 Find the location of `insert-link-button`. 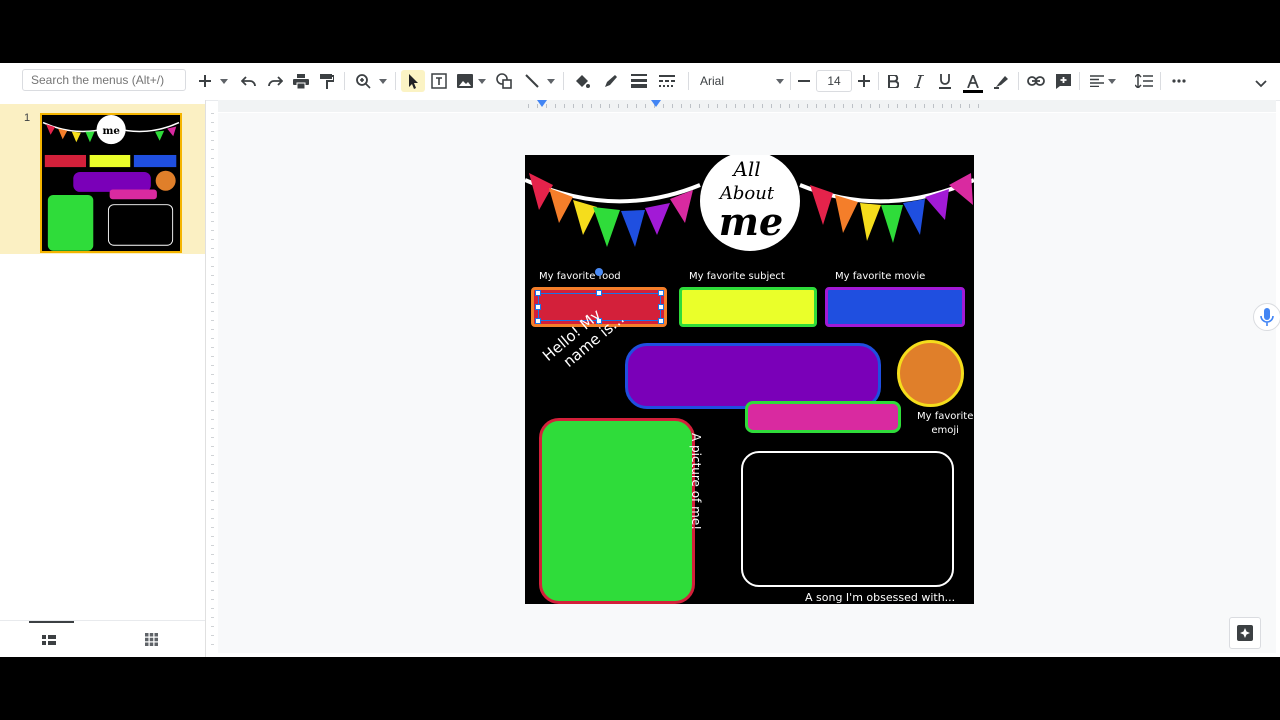

insert-link-button is located at coordinates (1036, 81).